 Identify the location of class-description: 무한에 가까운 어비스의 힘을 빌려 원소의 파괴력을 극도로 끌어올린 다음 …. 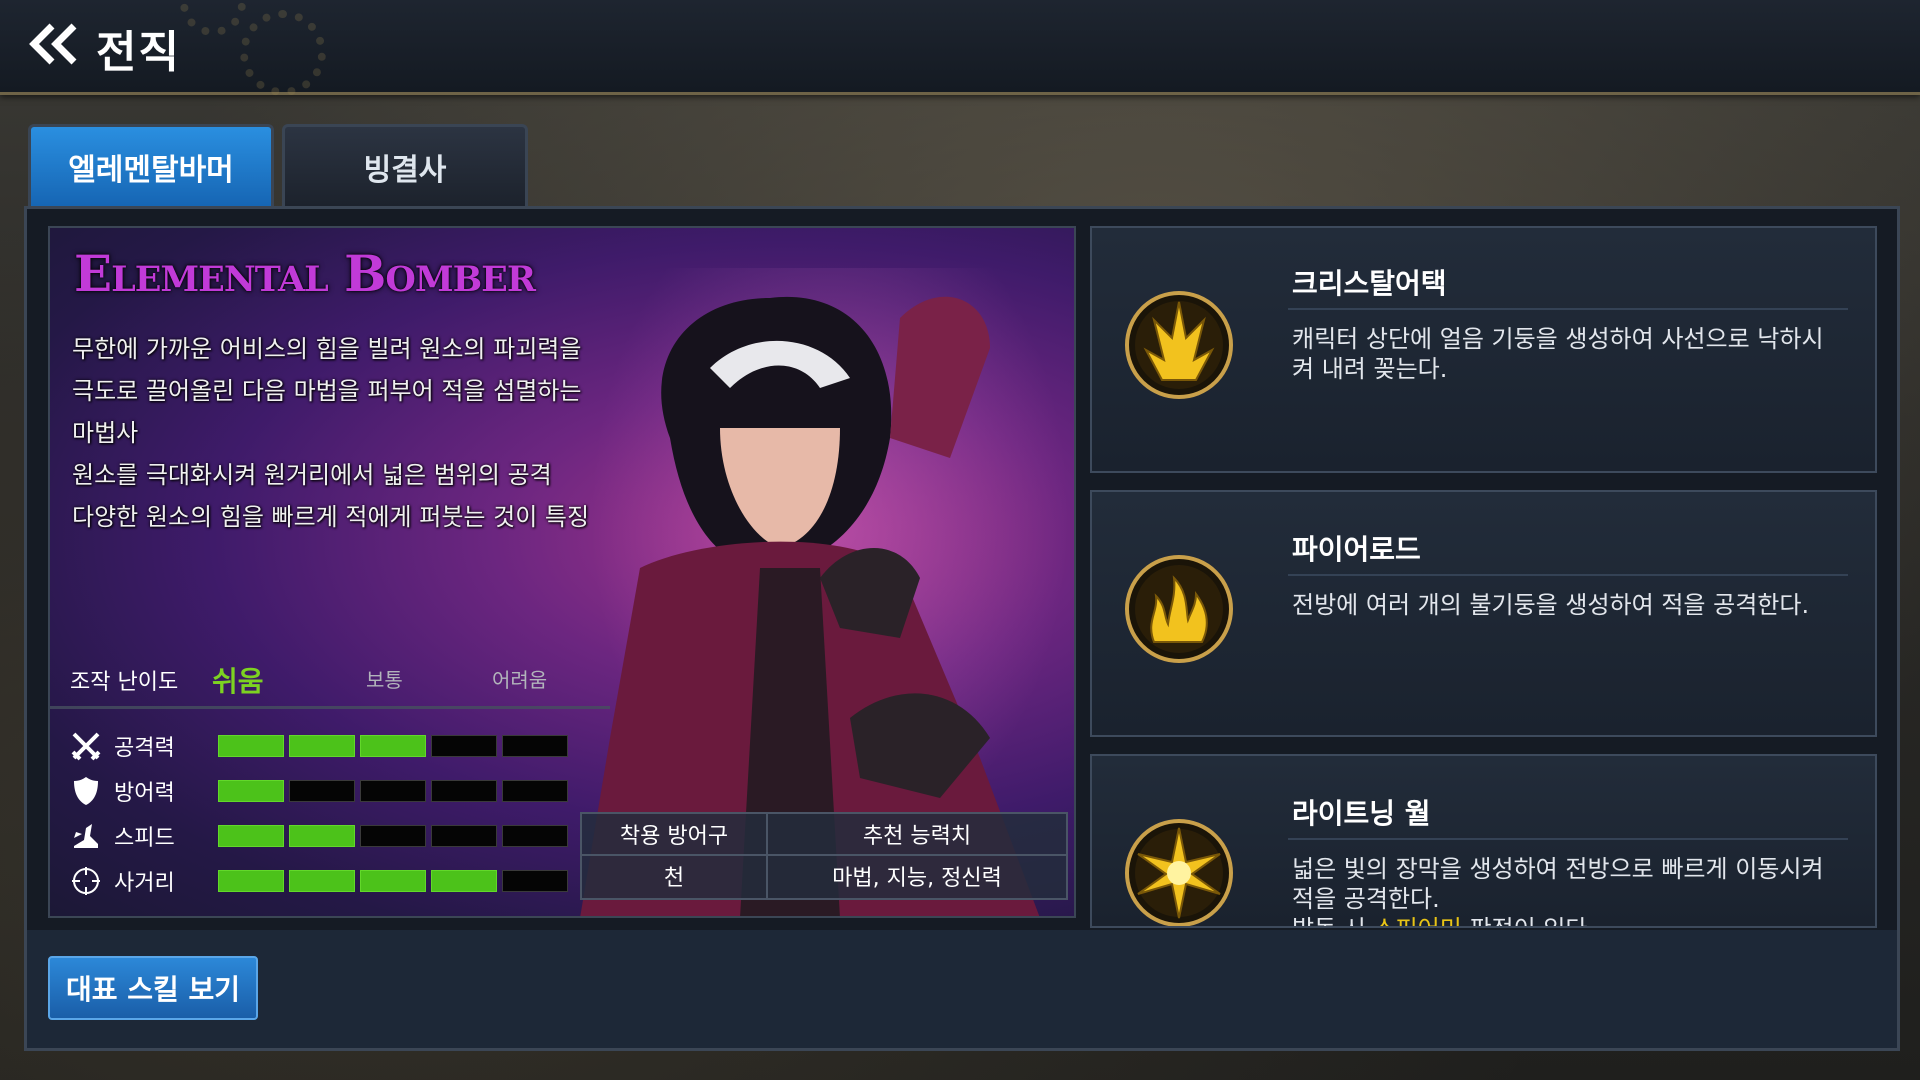
(382, 433).